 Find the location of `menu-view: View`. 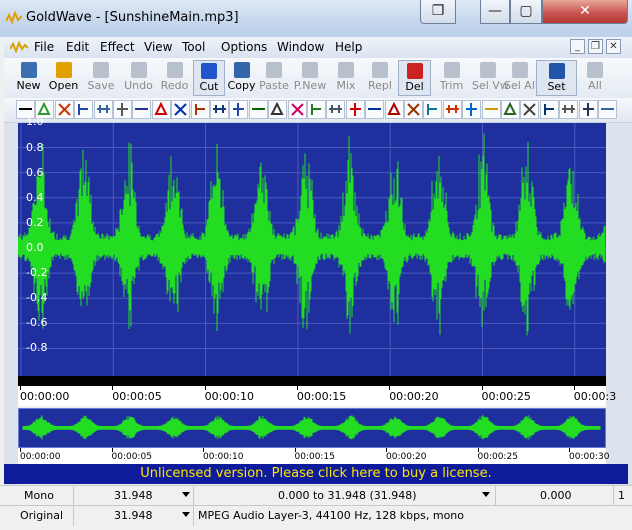

menu-view: View is located at coordinates (158, 47).